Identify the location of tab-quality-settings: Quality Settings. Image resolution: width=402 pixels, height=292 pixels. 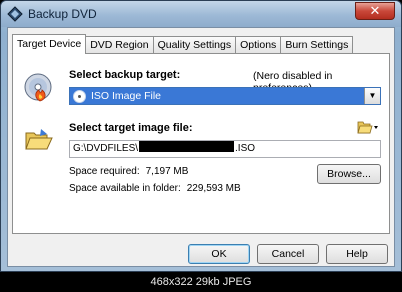
(194, 45).